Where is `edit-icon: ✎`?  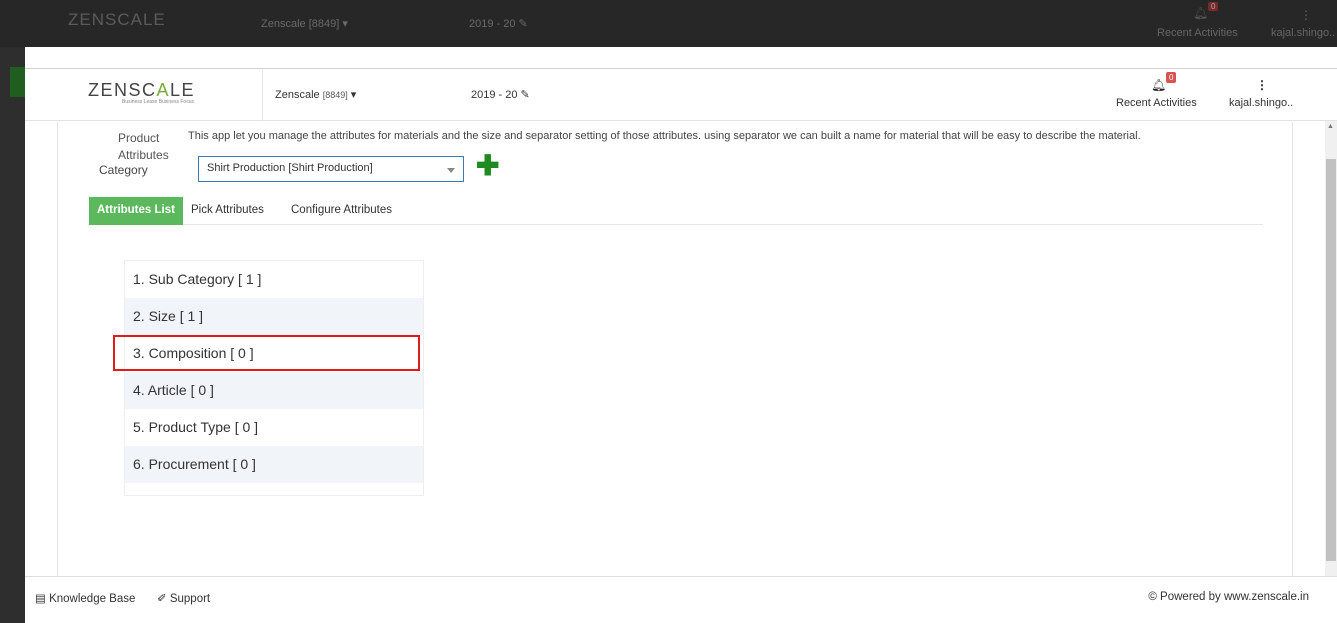 edit-icon: ✎ is located at coordinates (525, 95).